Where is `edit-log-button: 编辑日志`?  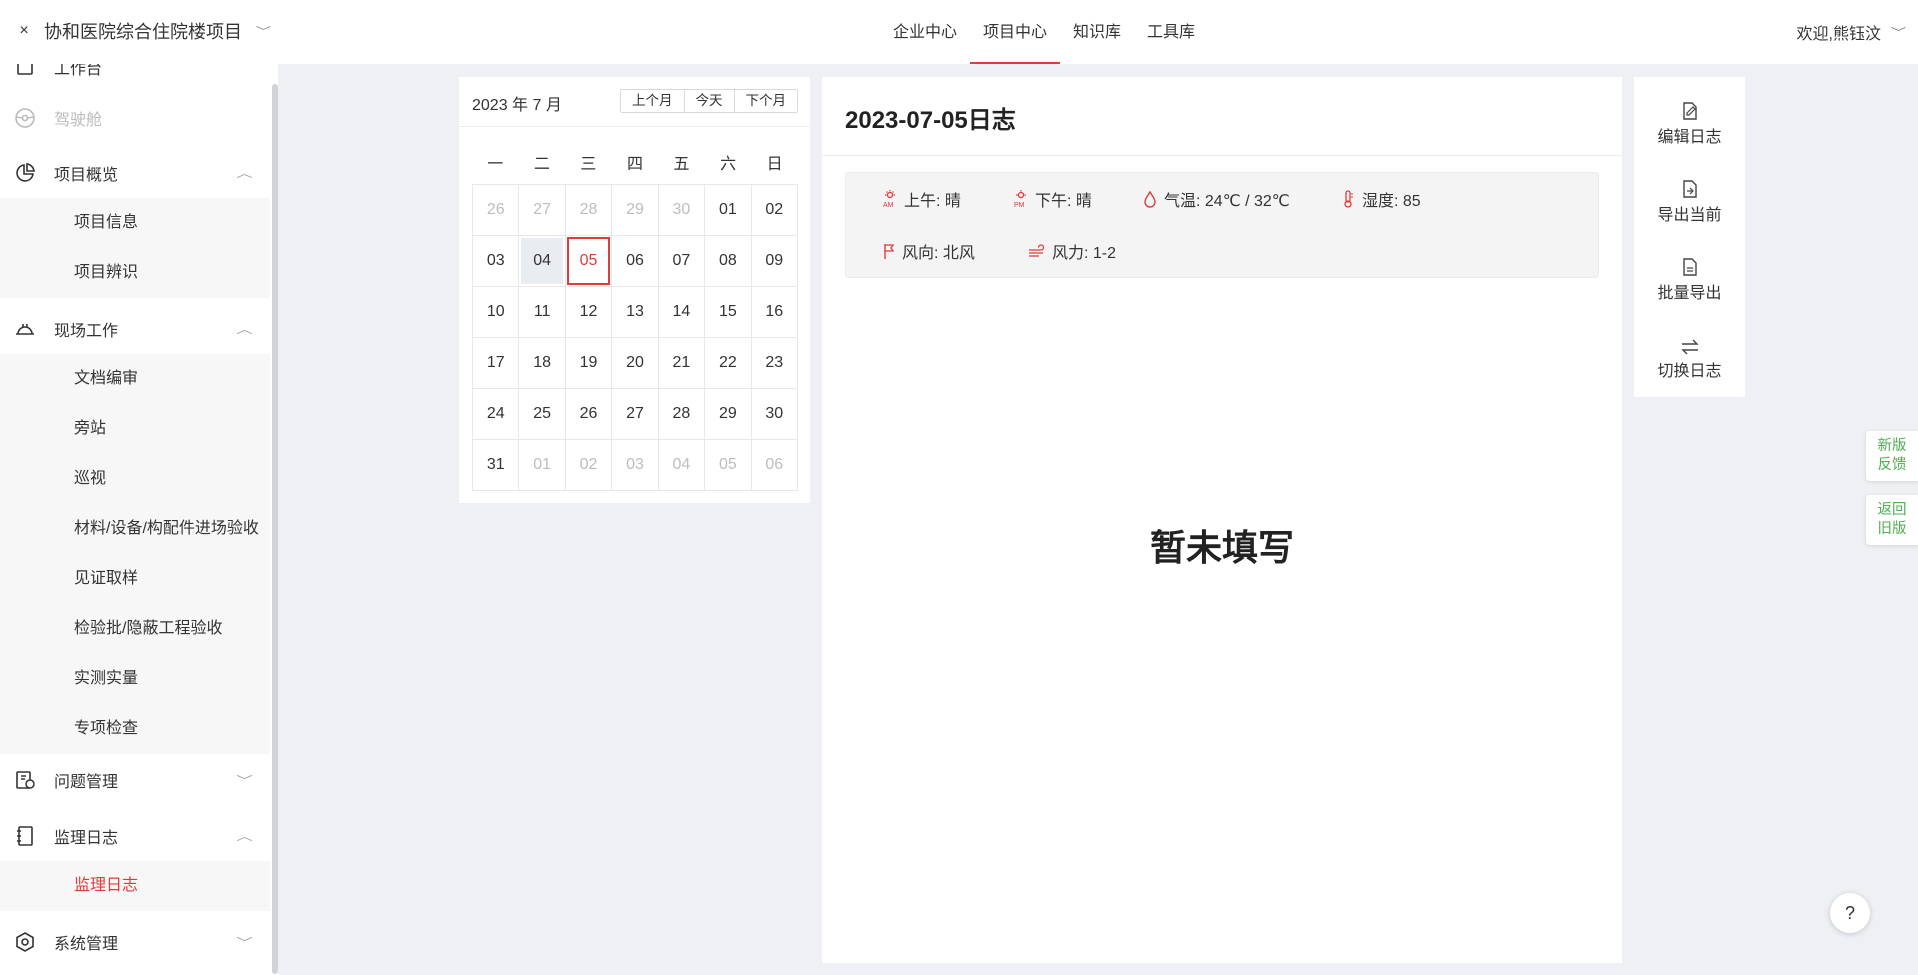 edit-log-button: 编辑日志 is located at coordinates (1689, 129).